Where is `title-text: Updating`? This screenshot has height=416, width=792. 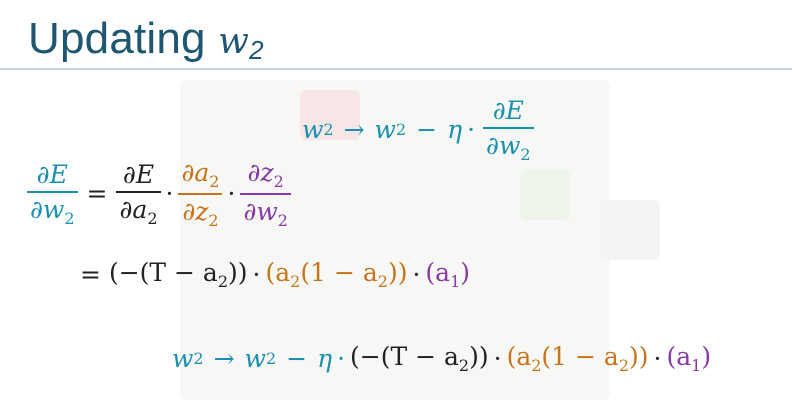
title-text: Updating is located at coordinates (123, 38).